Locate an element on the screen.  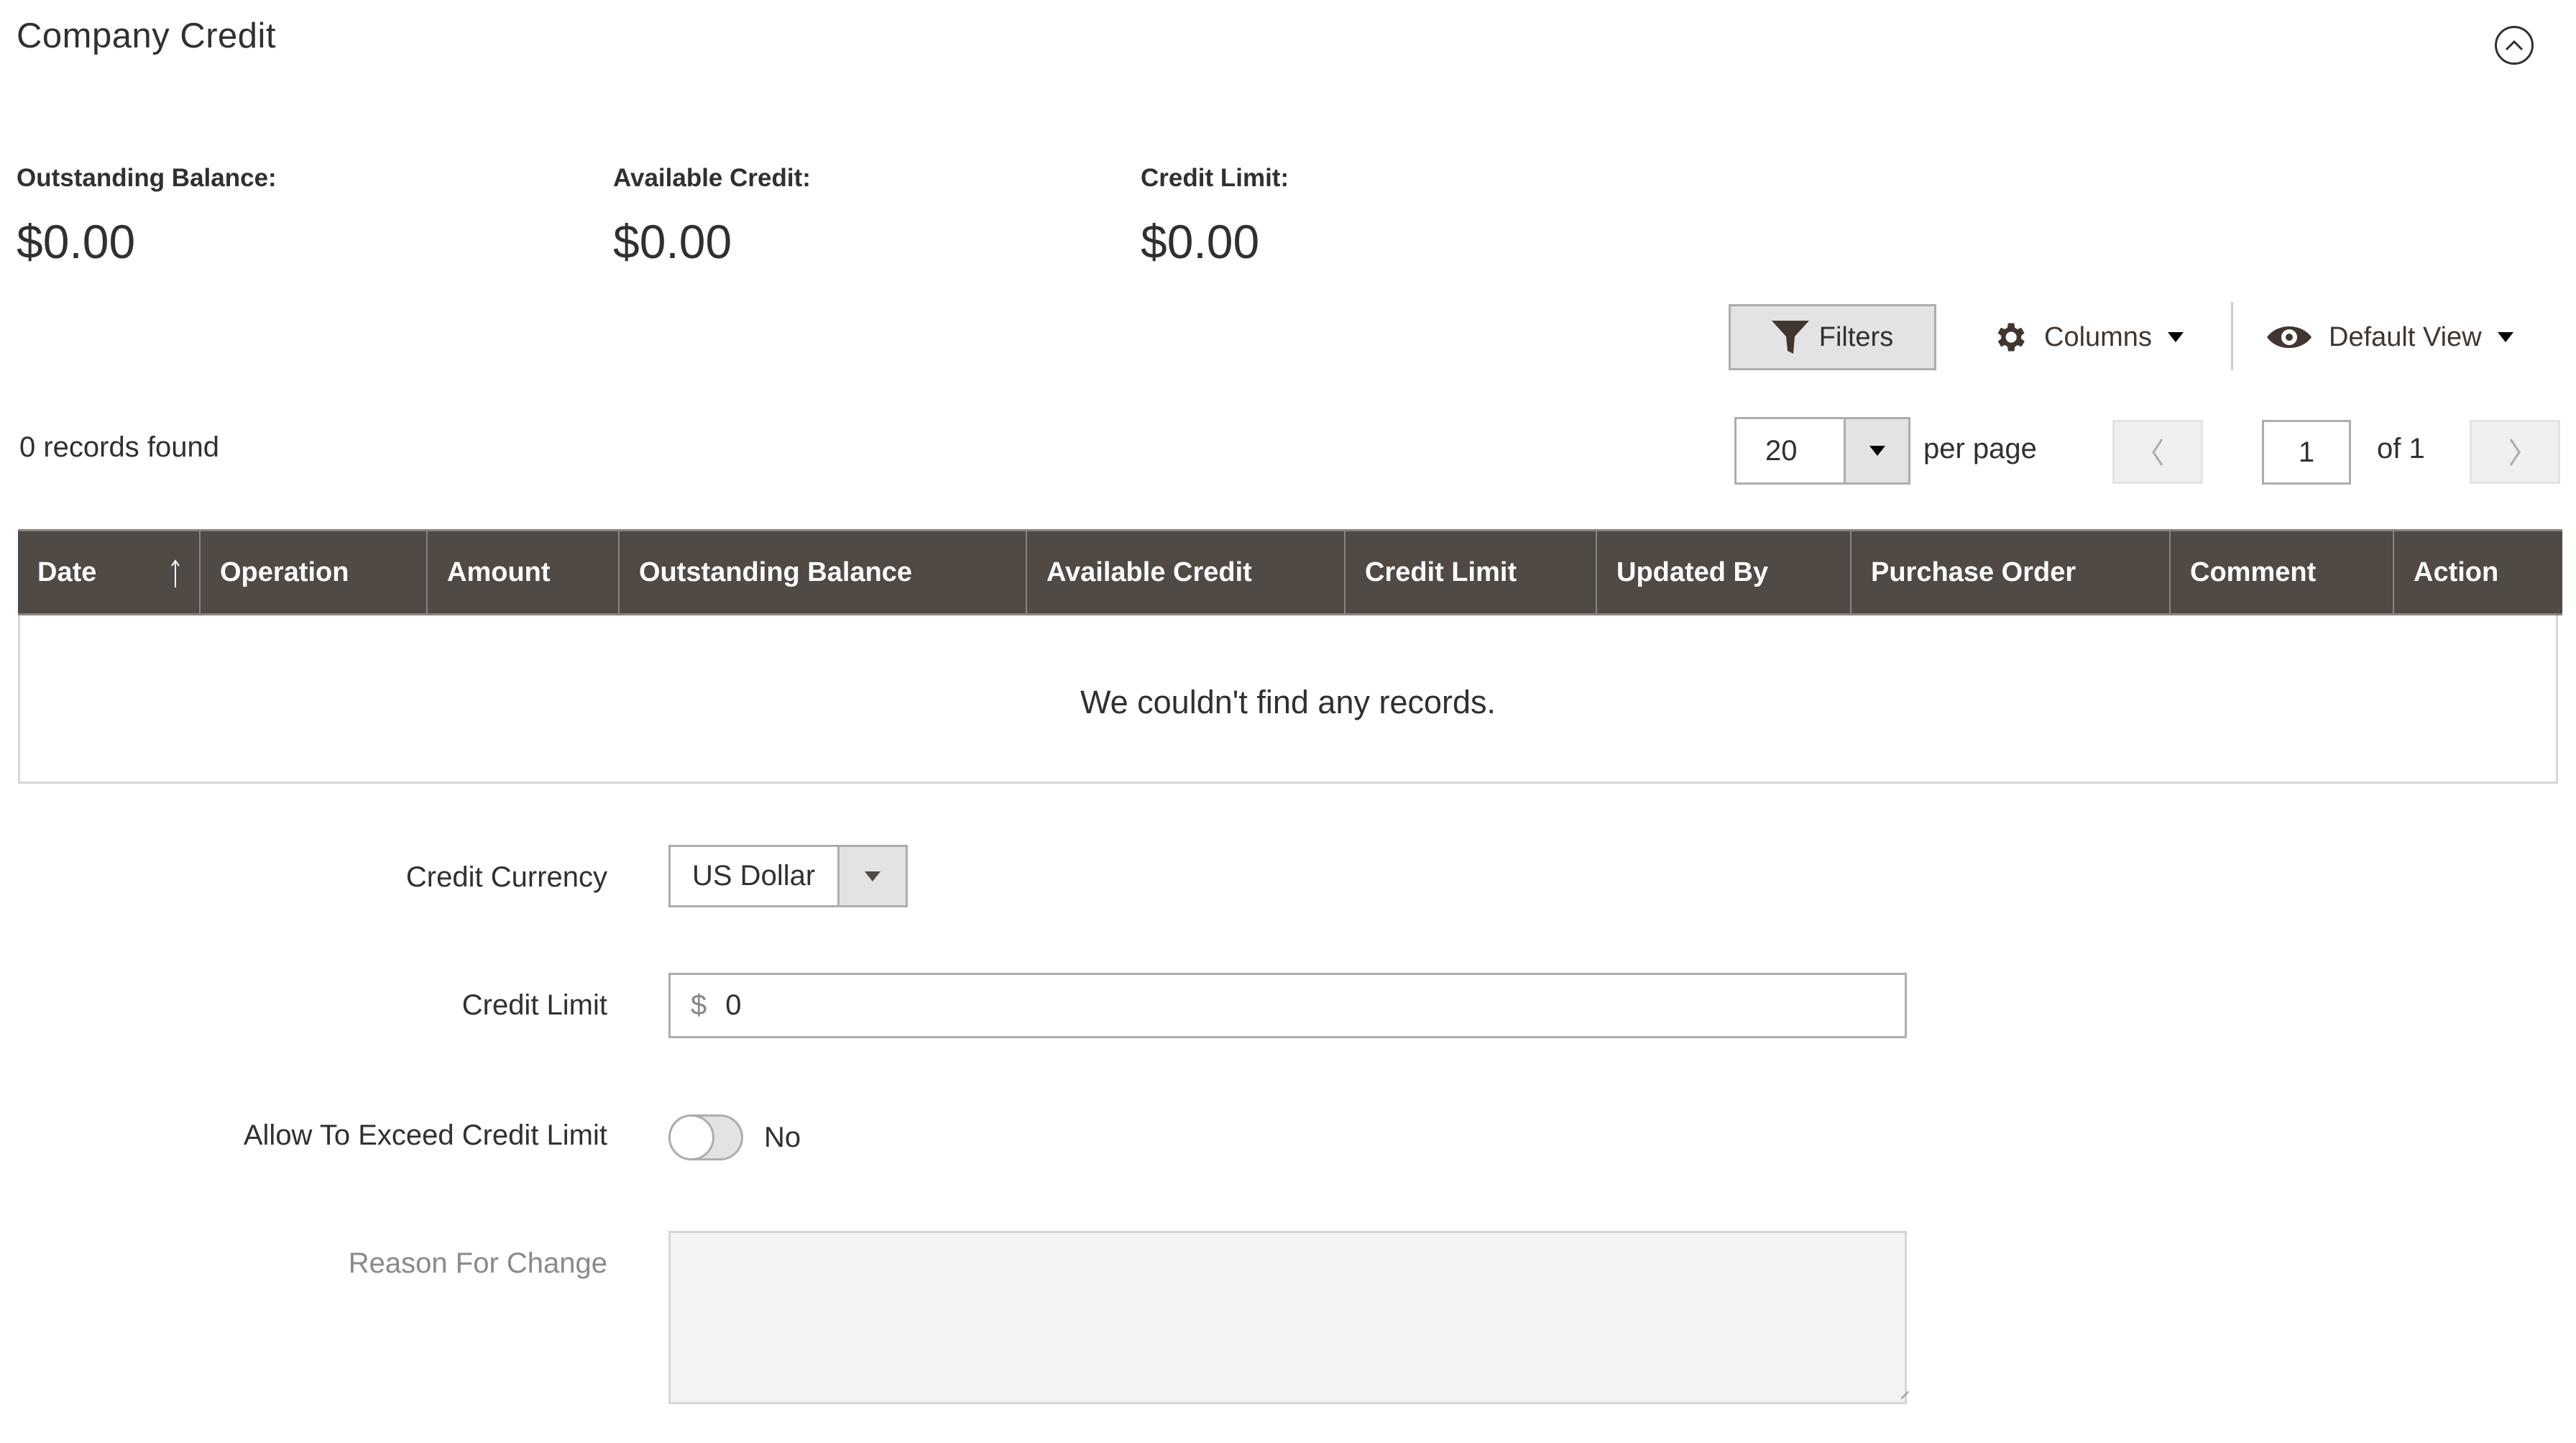
column-header-credit-limit: Credit Limit is located at coordinates (1471, 572).